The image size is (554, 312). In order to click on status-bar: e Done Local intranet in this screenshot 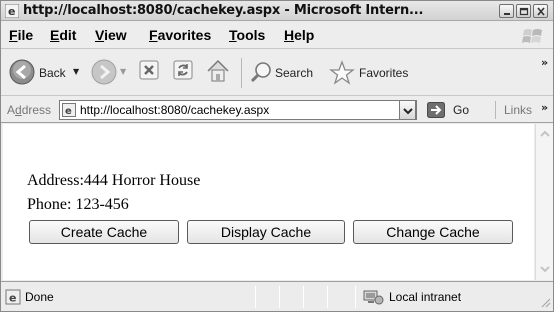, I will do `click(277, 296)`.